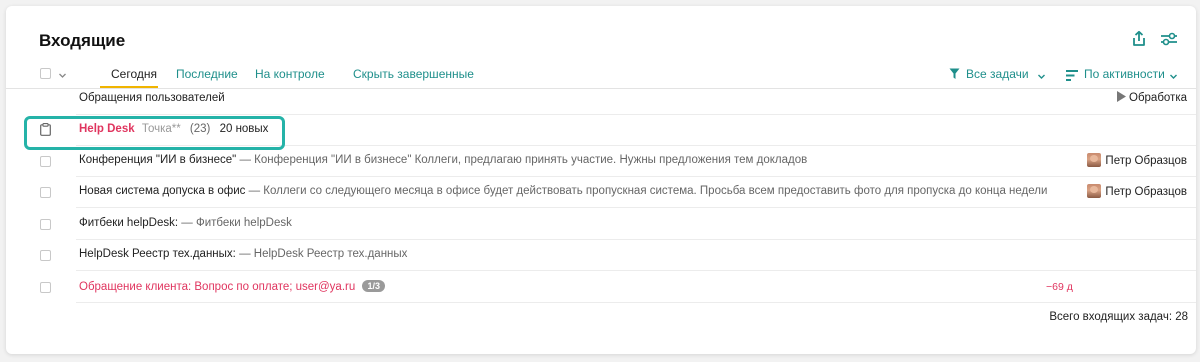  I want to click on page-title: Входящие, so click(82, 40).